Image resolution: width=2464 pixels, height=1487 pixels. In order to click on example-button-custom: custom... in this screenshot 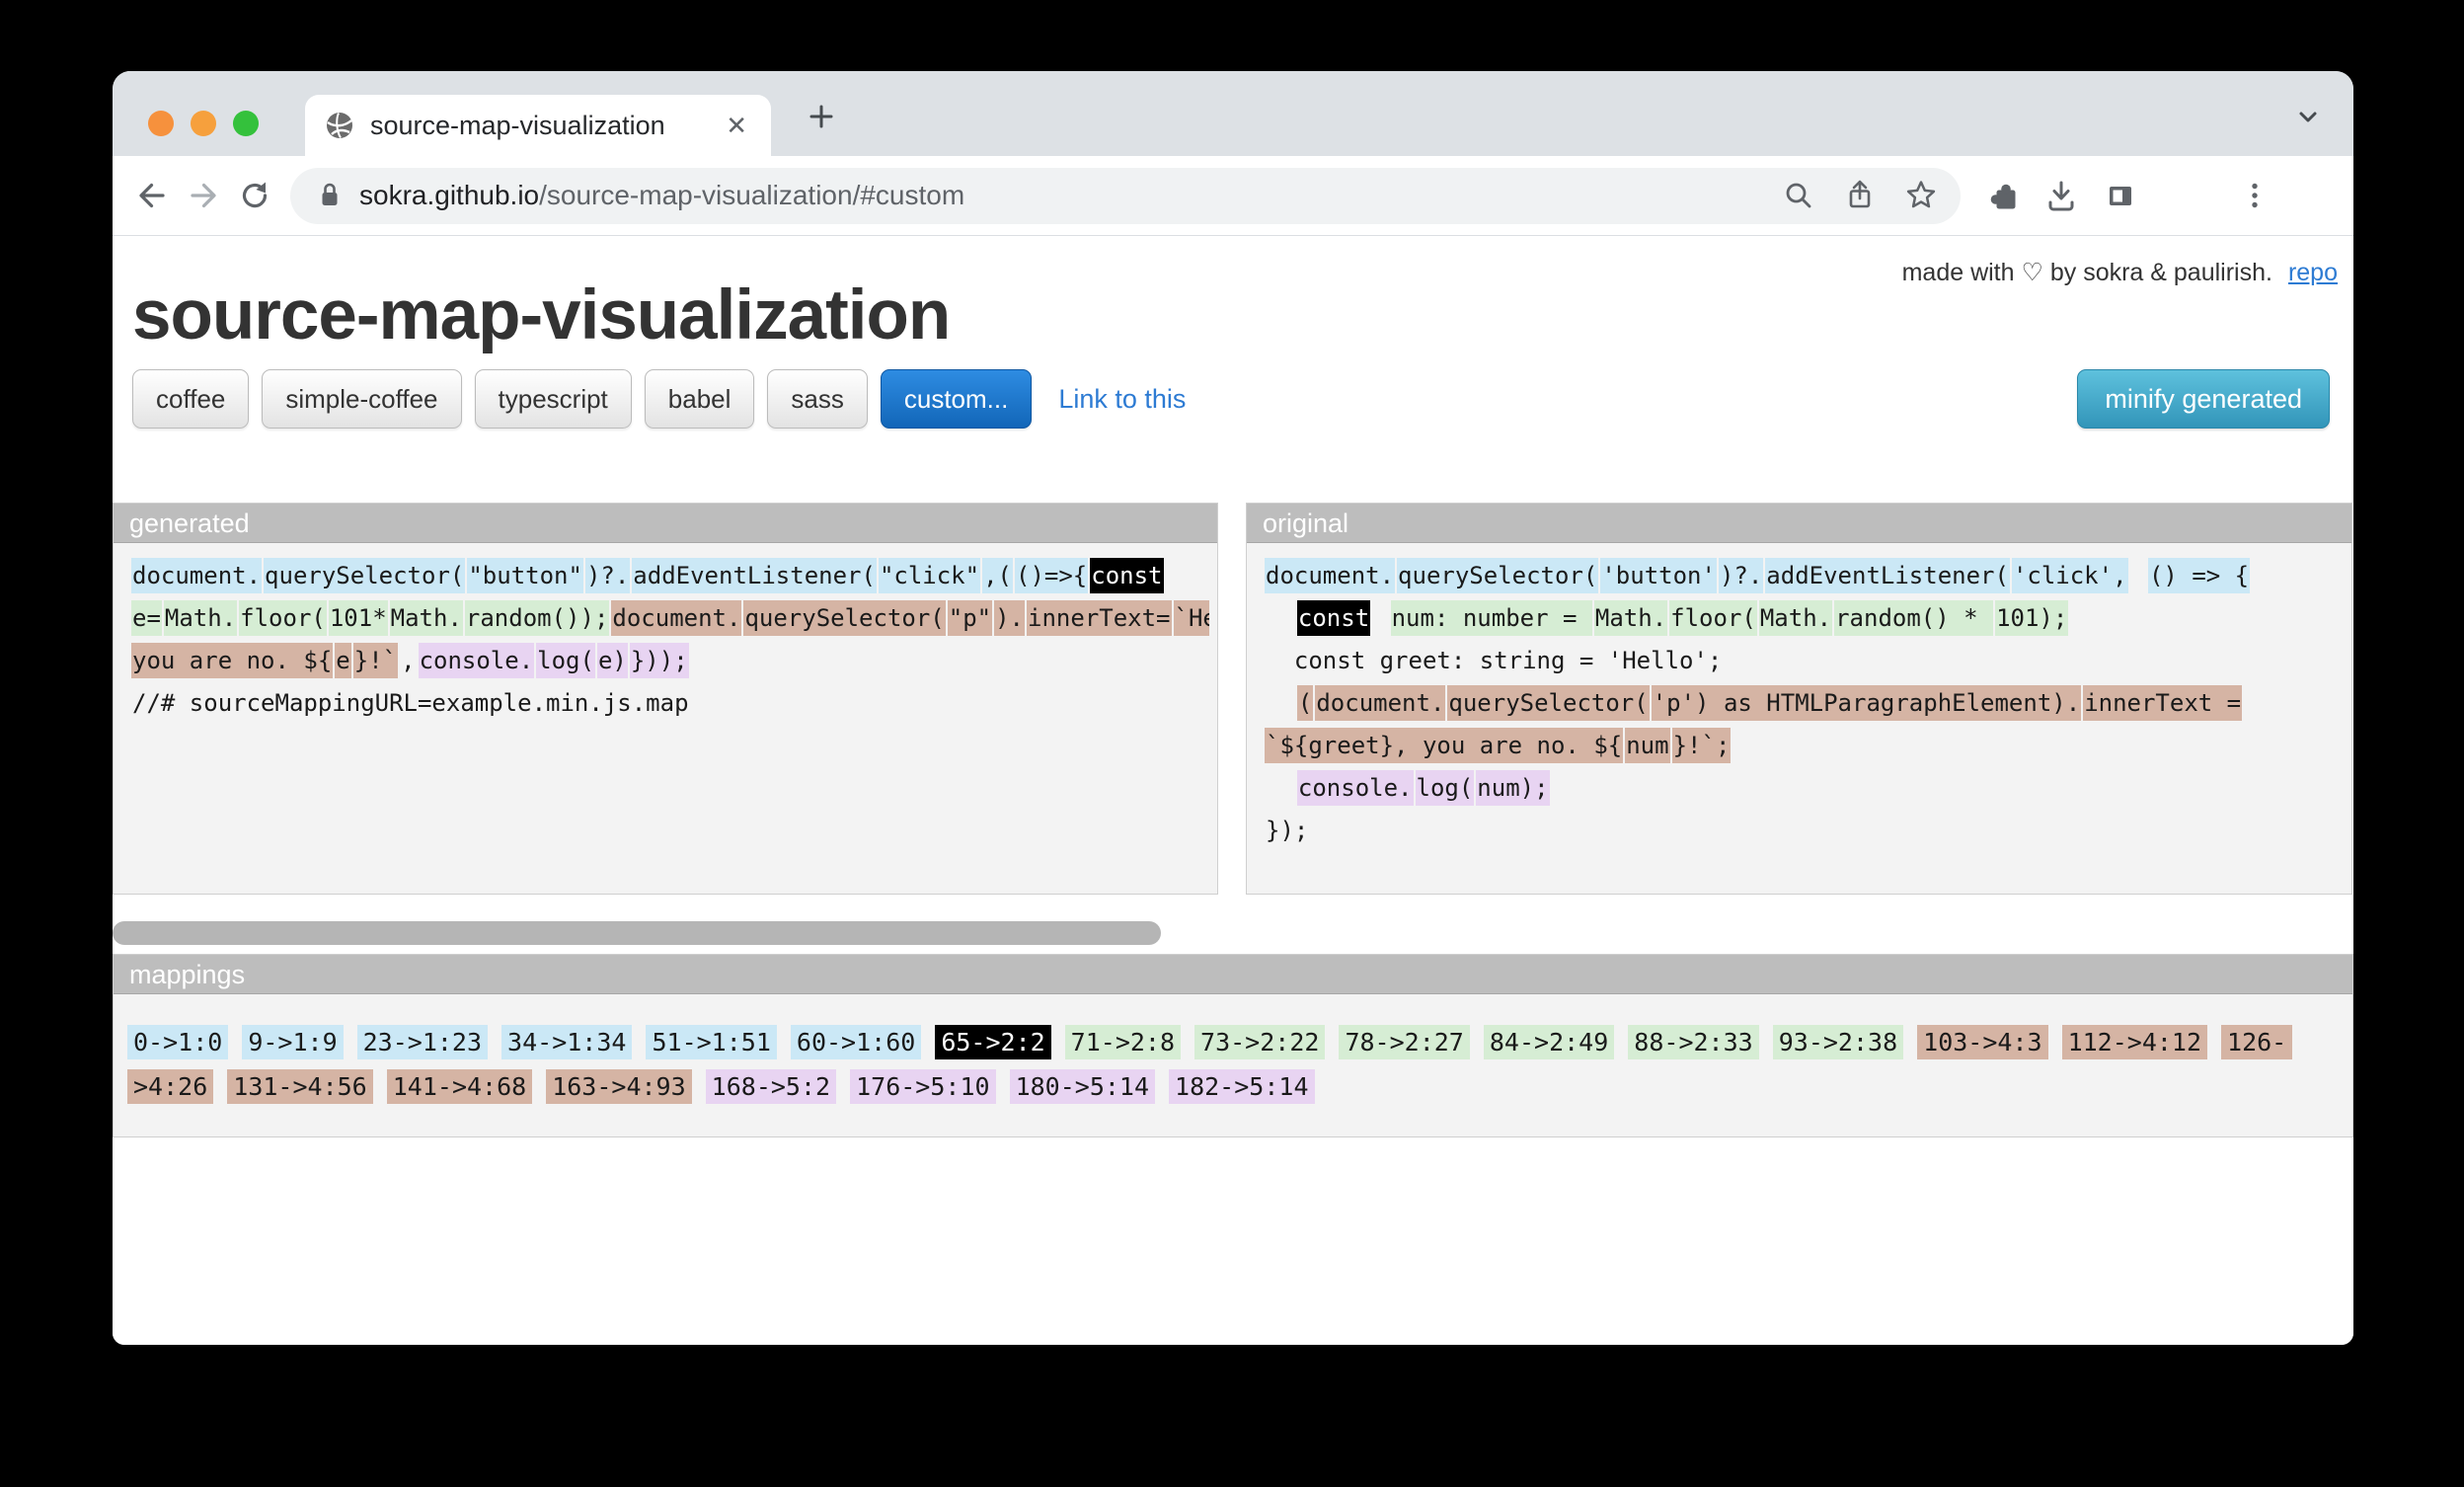, I will do `click(956, 399)`.